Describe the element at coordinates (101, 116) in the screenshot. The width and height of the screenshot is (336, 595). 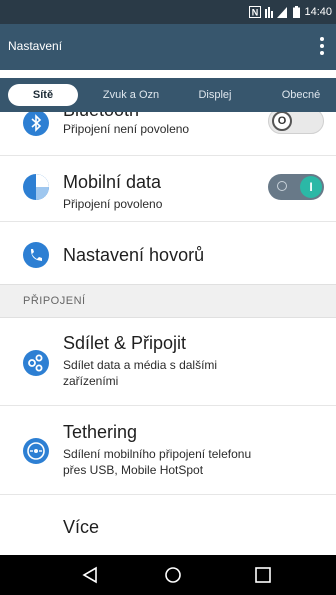
I see `bluetooth-title: Bluetooth` at that location.